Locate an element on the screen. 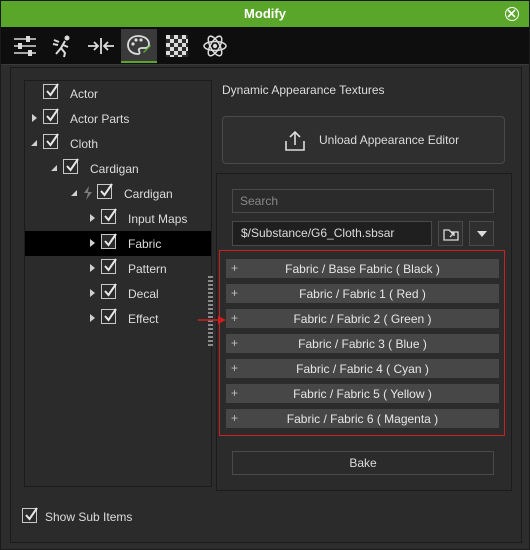 The image size is (530, 550). texture-label: Fabric / Fabric 4 ( Cyan ) is located at coordinates (362, 369).